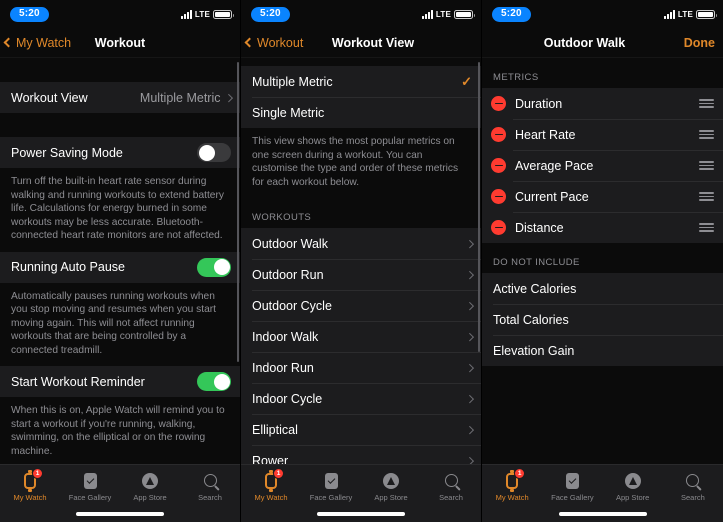  What do you see at coordinates (270, 14) in the screenshot?
I see `status-time: 5:20` at bounding box center [270, 14].